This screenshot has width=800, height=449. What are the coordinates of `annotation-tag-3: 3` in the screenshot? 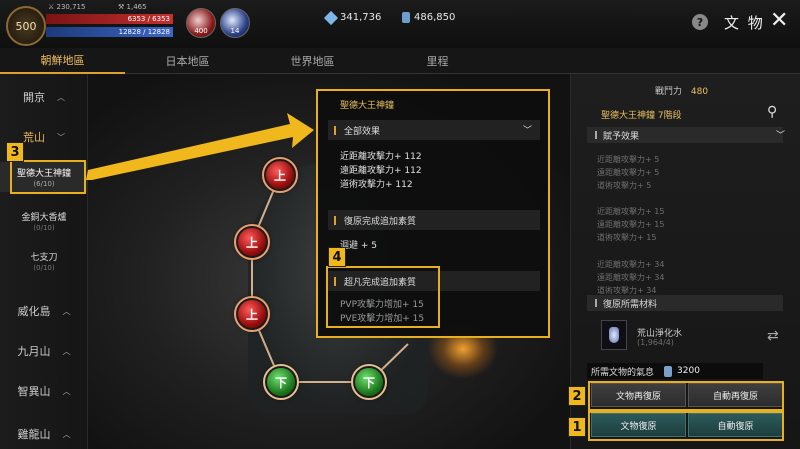 It's located at (15, 152).